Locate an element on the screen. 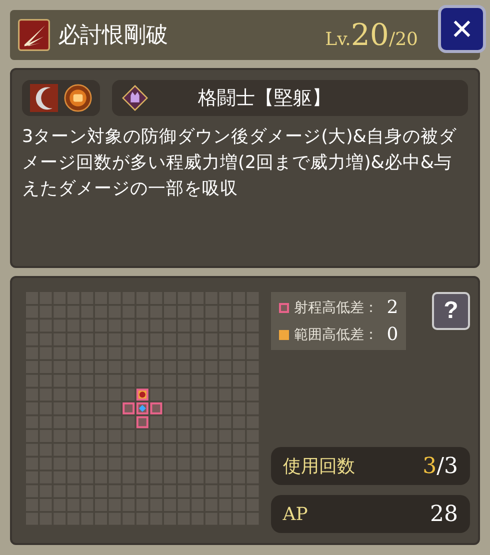 Image resolution: width=490 pixels, height=555 pixels. crescent-icon is located at coordinates (44, 98).